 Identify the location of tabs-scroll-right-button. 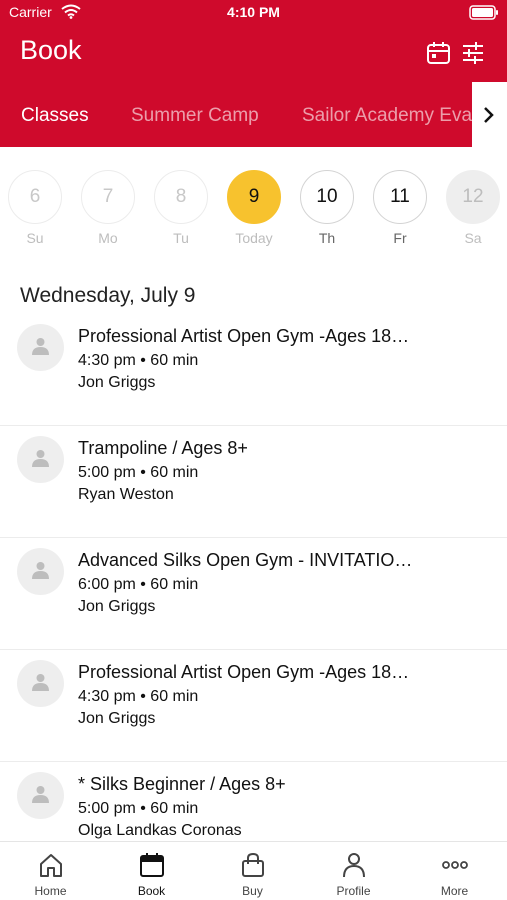
(489, 114).